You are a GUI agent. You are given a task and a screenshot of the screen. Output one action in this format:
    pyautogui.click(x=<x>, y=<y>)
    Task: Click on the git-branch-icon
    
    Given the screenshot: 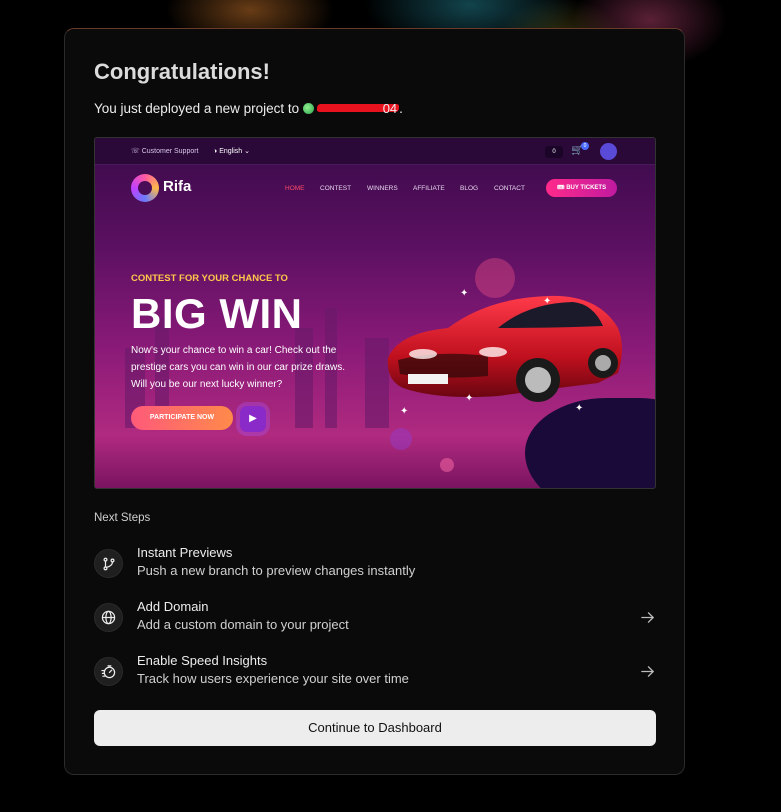 What is the action you would take?
    pyautogui.click(x=108, y=563)
    